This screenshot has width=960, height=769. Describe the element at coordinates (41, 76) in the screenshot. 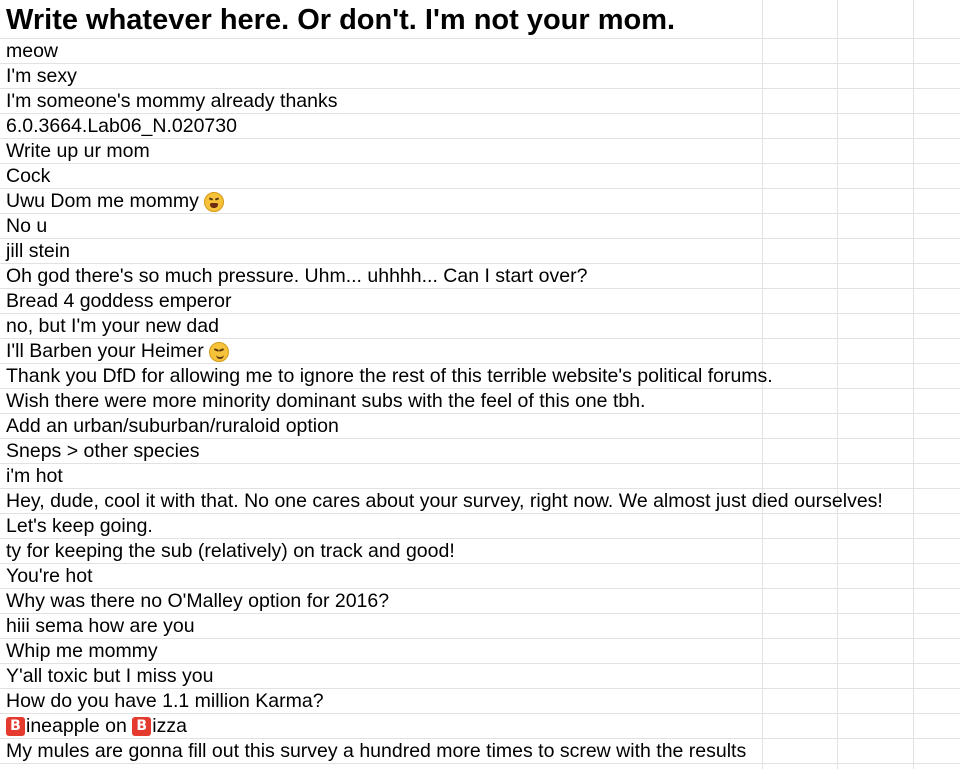

I see `cell: I'm sexy` at that location.